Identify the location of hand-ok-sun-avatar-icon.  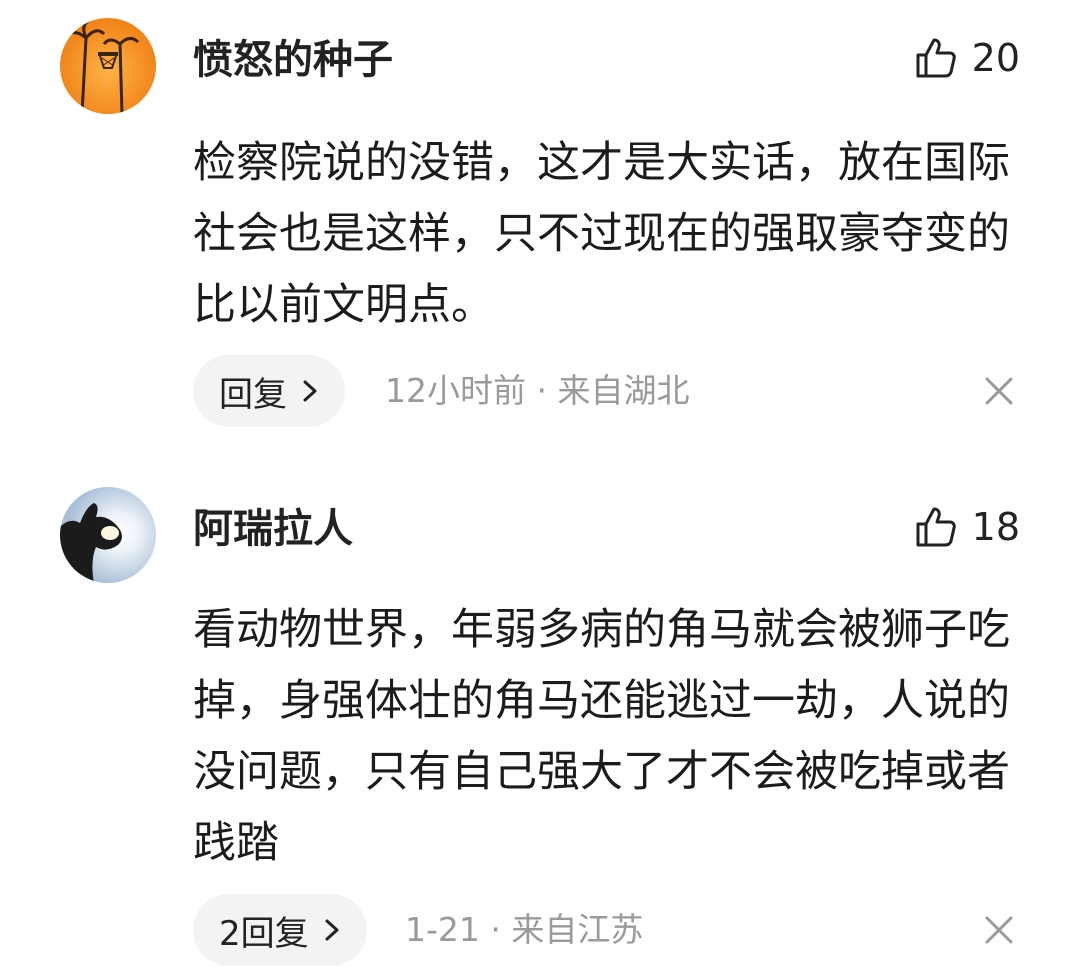
(108, 535).